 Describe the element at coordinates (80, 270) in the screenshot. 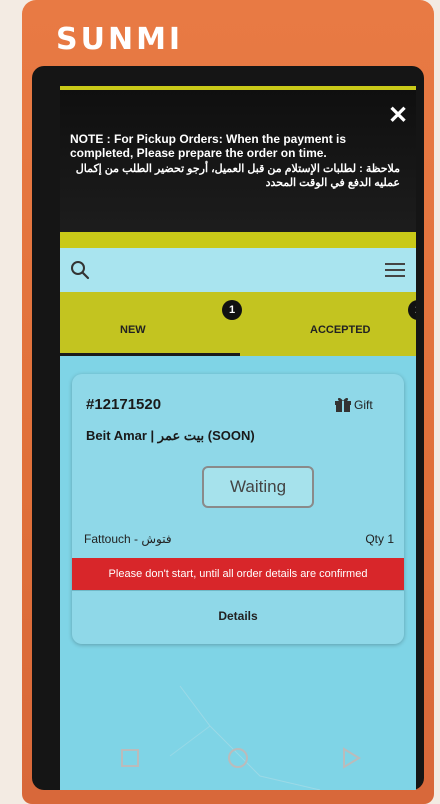

I see `search-icon` at that location.